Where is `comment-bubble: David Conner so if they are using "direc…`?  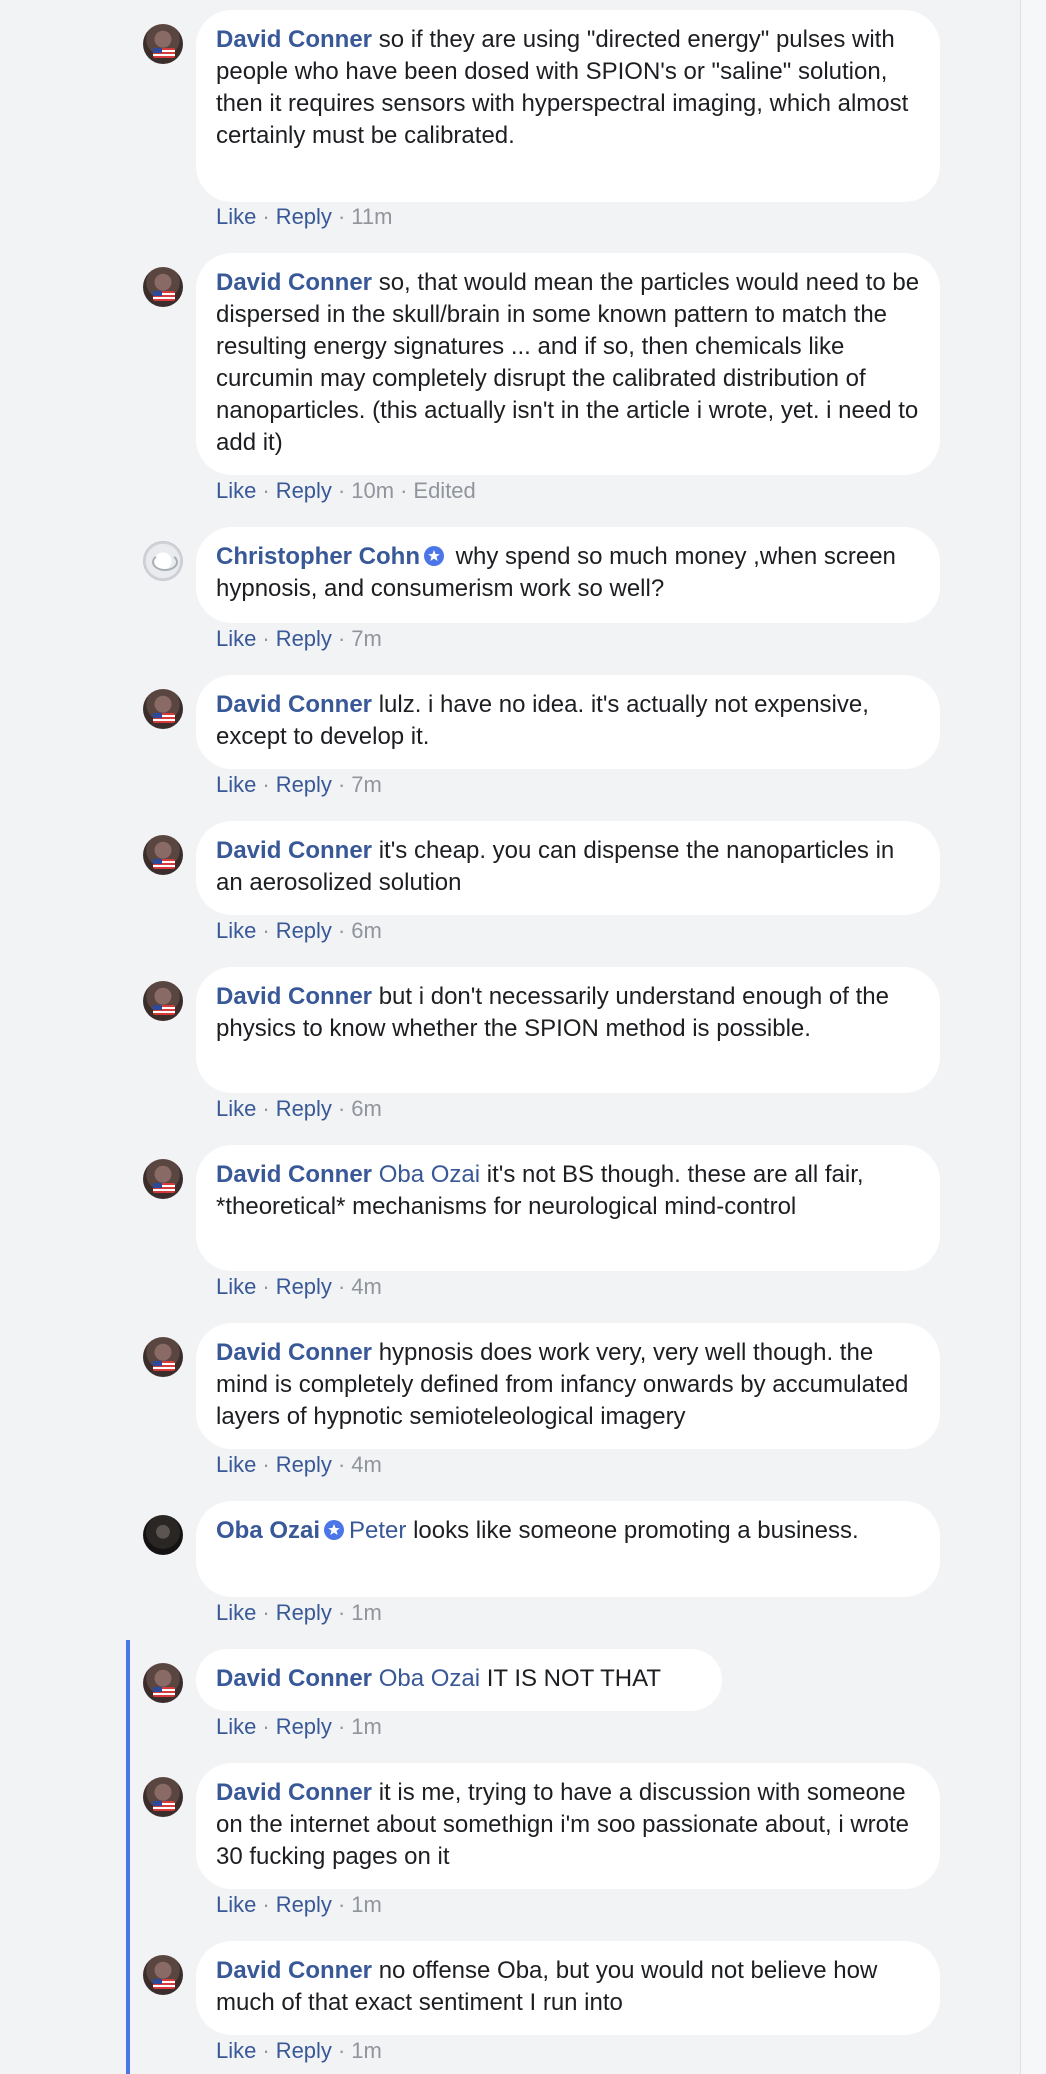
comment-bubble: David Conner so if they are using "direc… is located at coordinates (568, 106).